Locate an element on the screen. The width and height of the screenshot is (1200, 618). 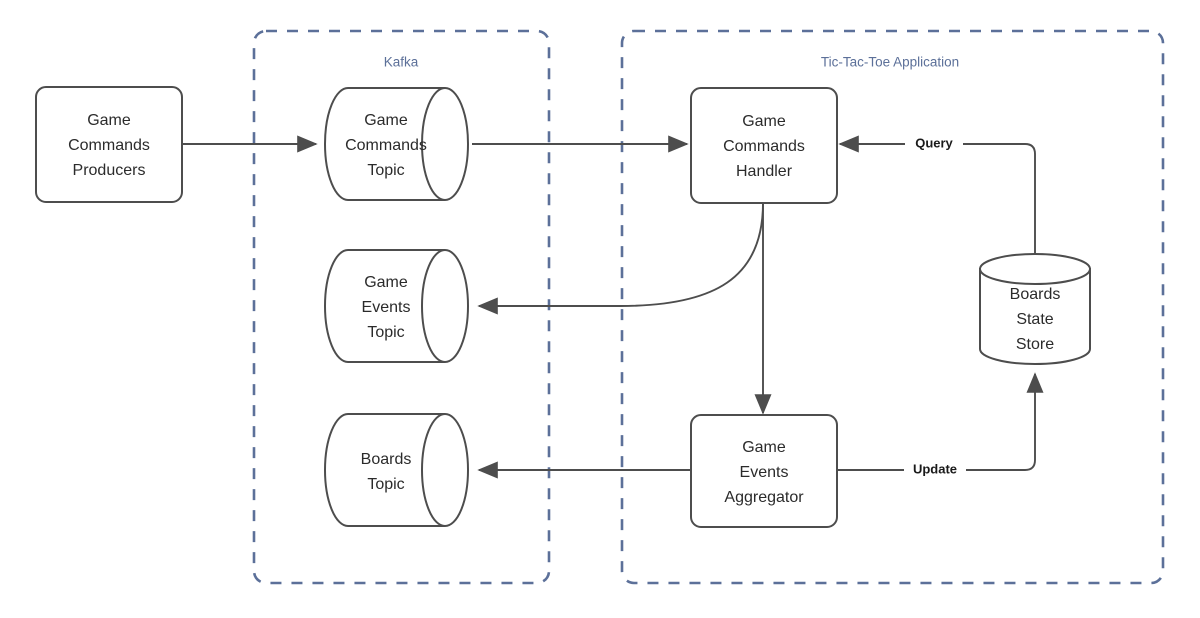
game-events-aggregator-line-3: Aggregator is located at coordinates (764, 497).